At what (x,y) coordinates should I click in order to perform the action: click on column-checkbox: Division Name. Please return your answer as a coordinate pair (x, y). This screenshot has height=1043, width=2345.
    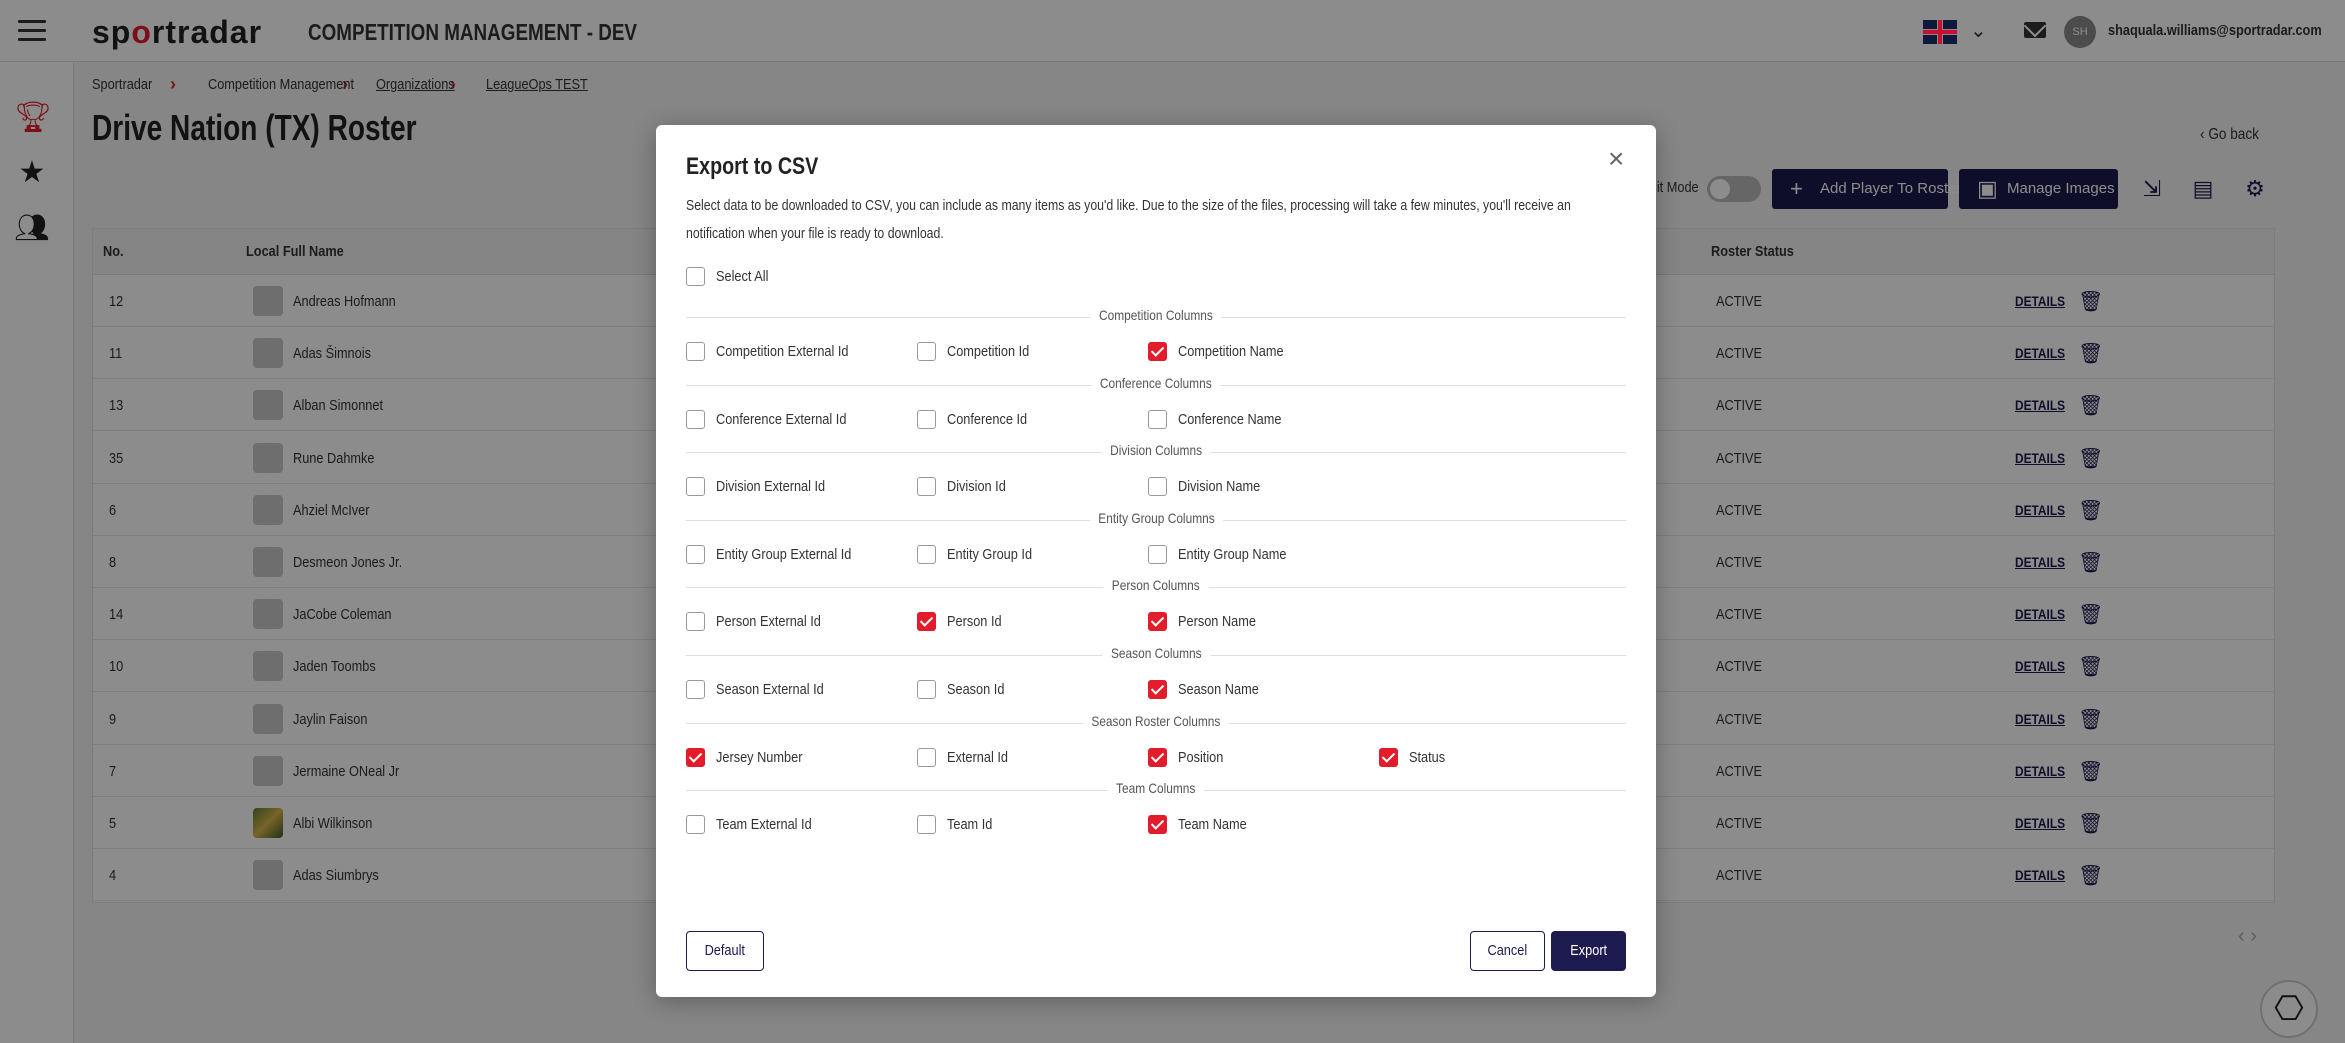
    Looking at the image, I should click on (1211, 487).